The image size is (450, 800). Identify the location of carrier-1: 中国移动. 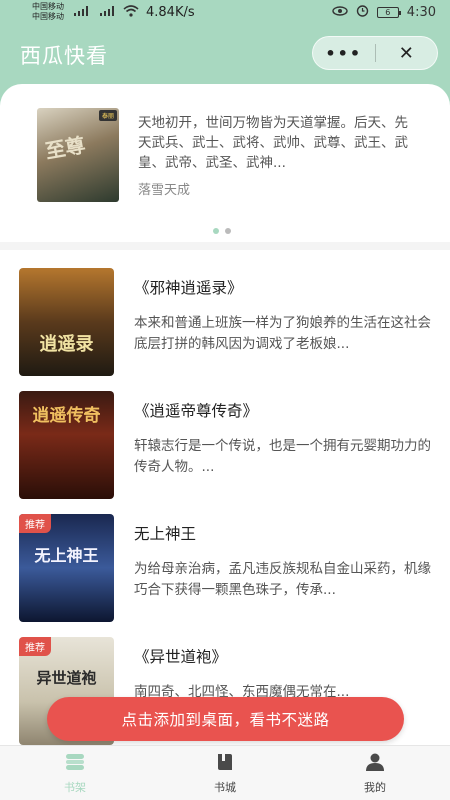
(48, 6).